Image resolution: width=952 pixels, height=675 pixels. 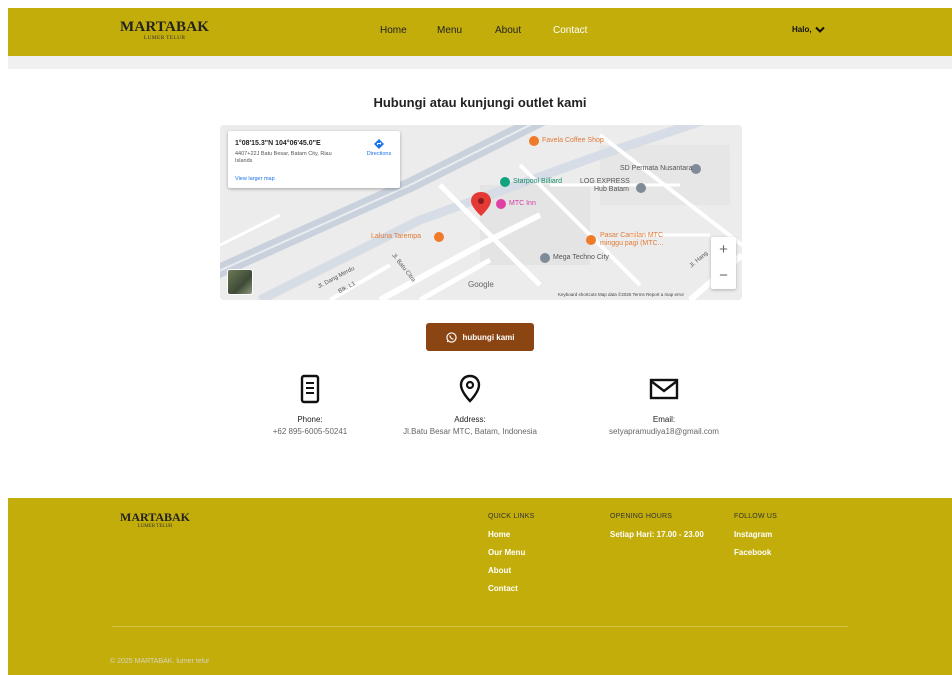 What do you see at coordinates (470, 388) in the screenshot?
I see `location-pin-icon` at bounding box center [470, 388].